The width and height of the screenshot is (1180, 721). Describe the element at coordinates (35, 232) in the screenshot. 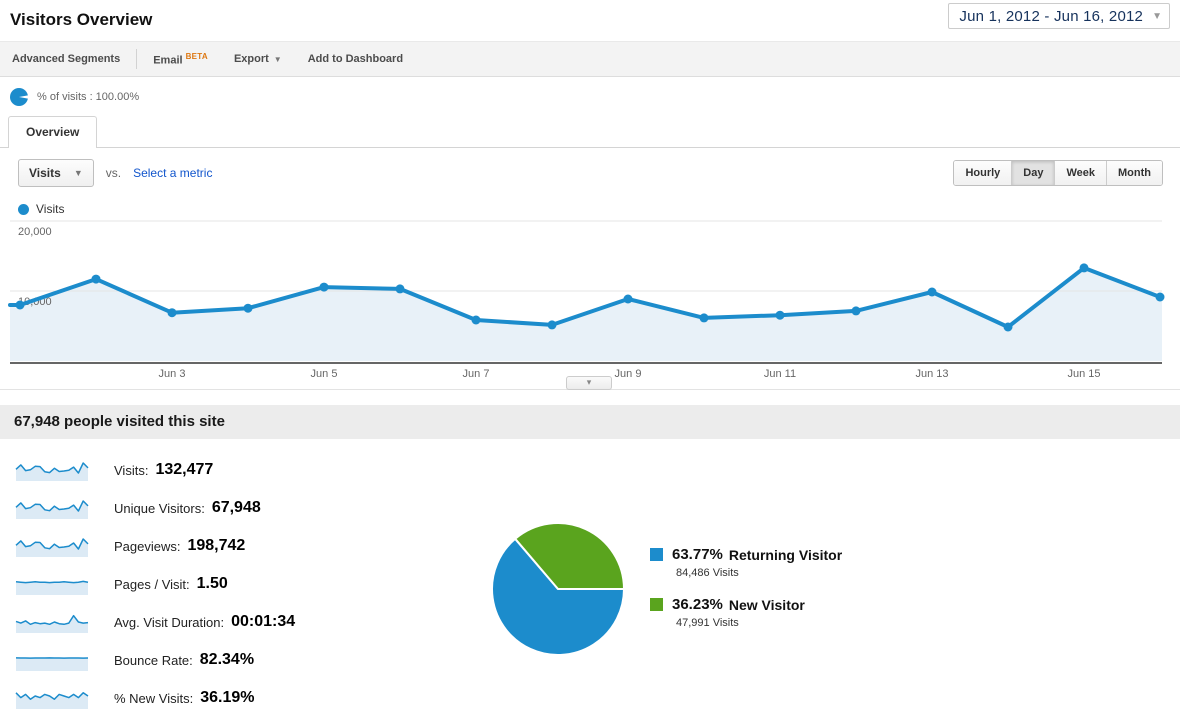

I see `svg-text: 20,000` at that location.